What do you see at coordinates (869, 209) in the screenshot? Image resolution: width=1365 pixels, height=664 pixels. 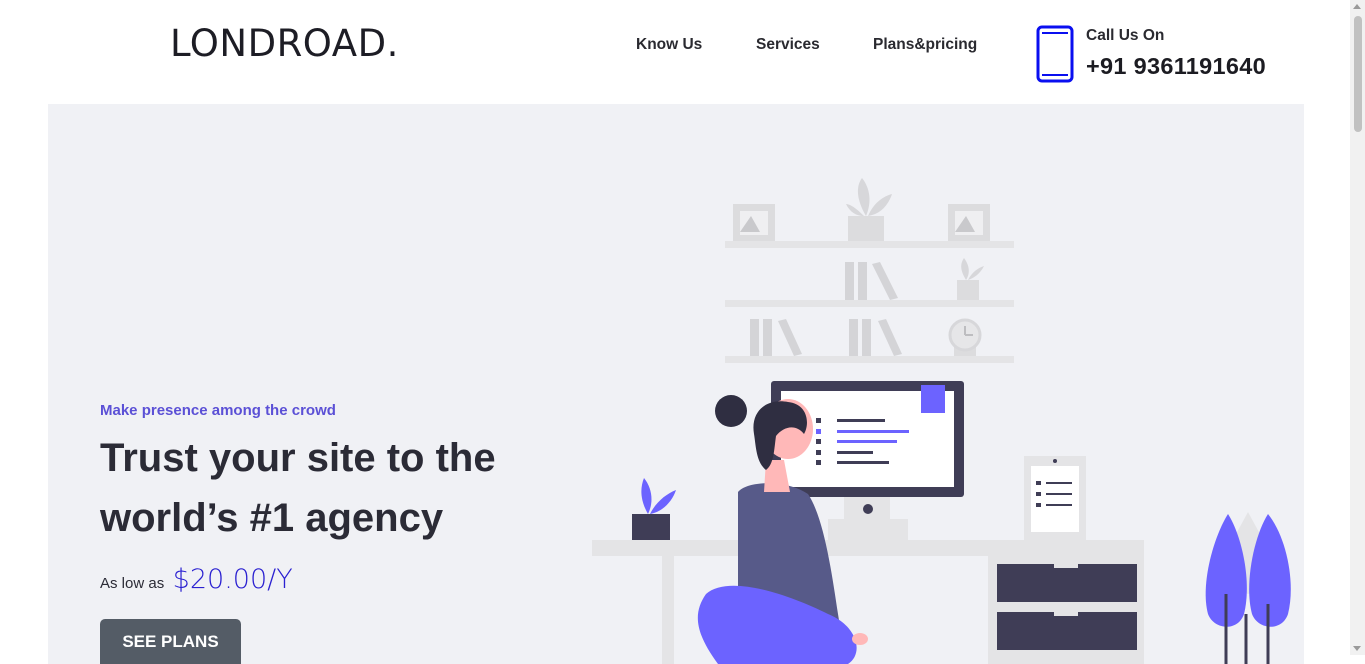 I see `plant-top-shelf` at bounding box center [869, 209].